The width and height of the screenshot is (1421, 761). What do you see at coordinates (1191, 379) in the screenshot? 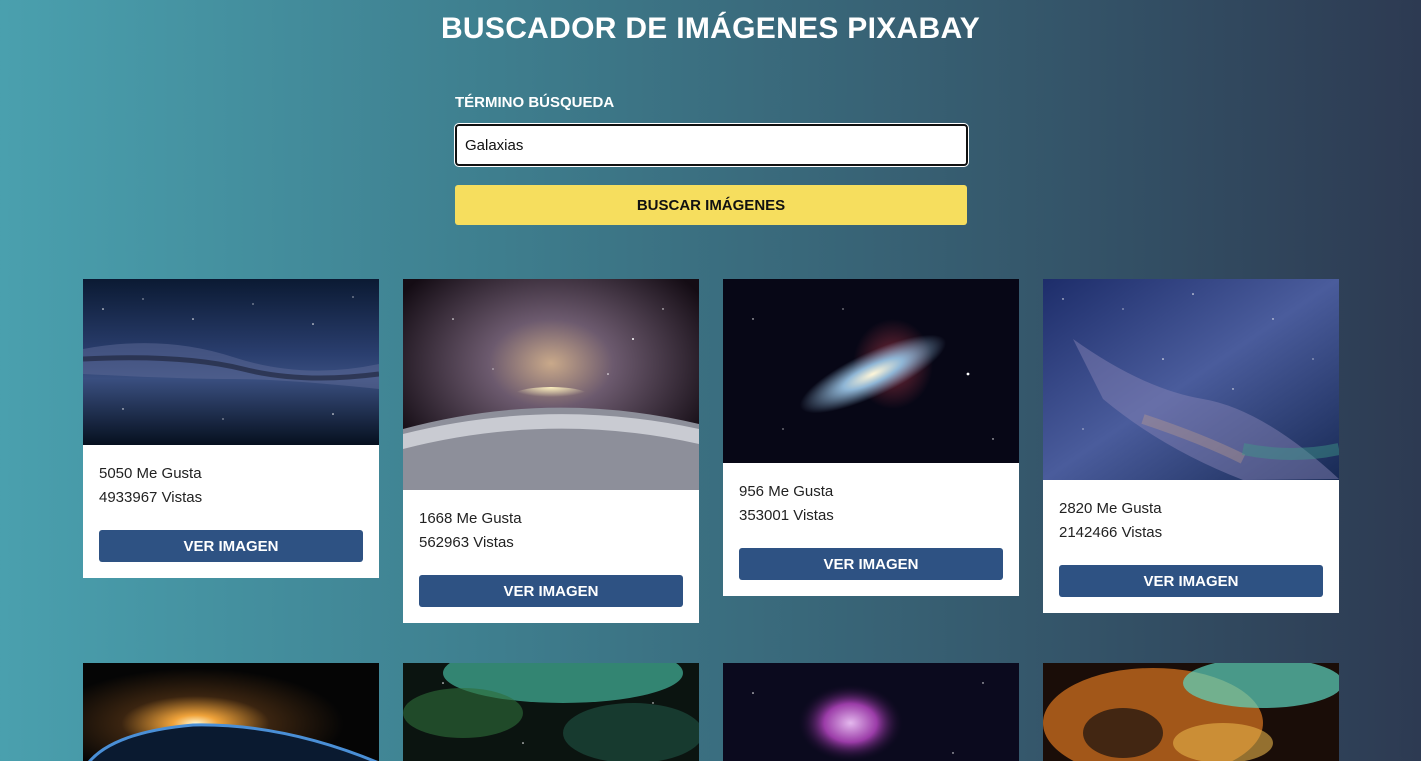
I see `starfield-nebula-image` at bounding box center [1191, 379].